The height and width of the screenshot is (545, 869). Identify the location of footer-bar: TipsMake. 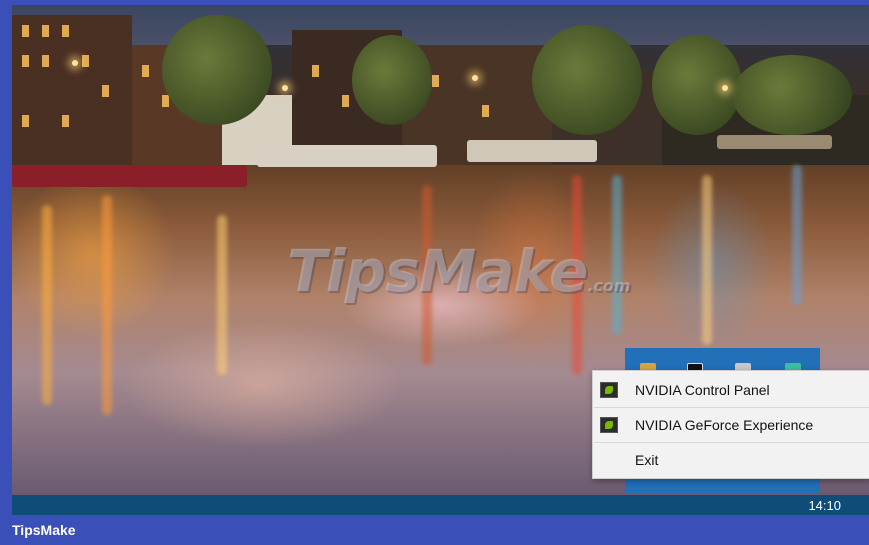
(434, 530).